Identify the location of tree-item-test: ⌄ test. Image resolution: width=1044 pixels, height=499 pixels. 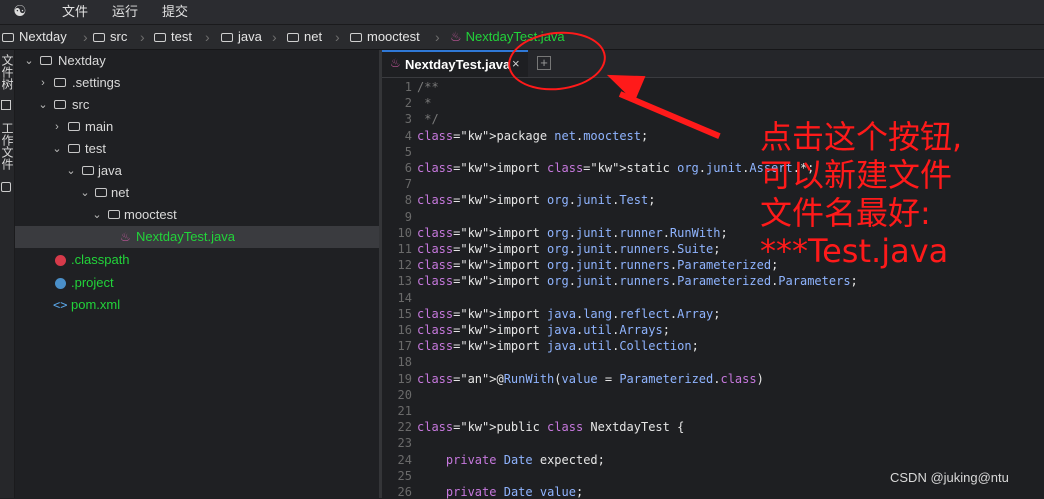
(197, 149).